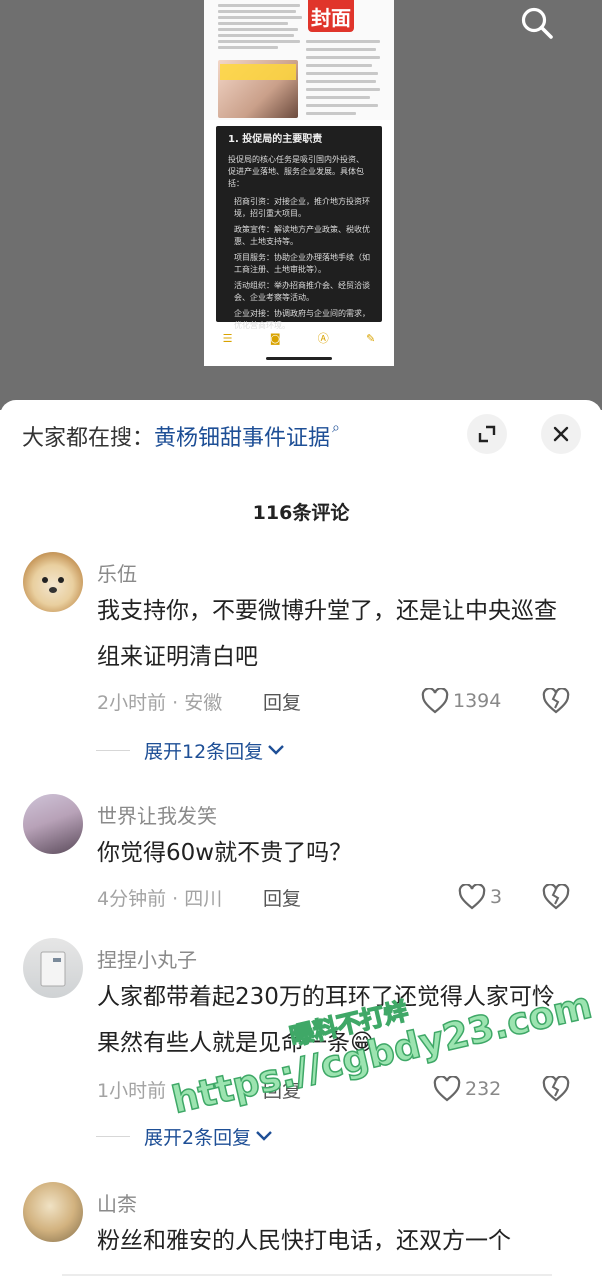  Describe the element at coordinates (323, 338) in the screenshot. I see `markup-icon: Ⓐ` at that location.